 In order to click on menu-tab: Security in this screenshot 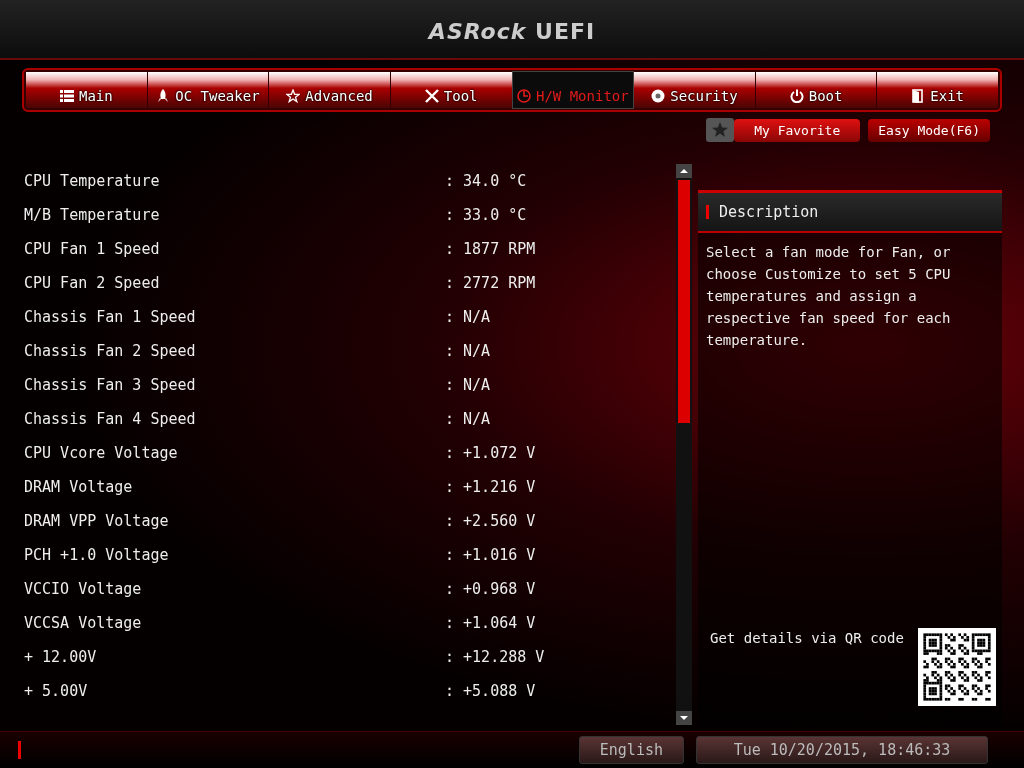, I will do `click(694, 90)`.